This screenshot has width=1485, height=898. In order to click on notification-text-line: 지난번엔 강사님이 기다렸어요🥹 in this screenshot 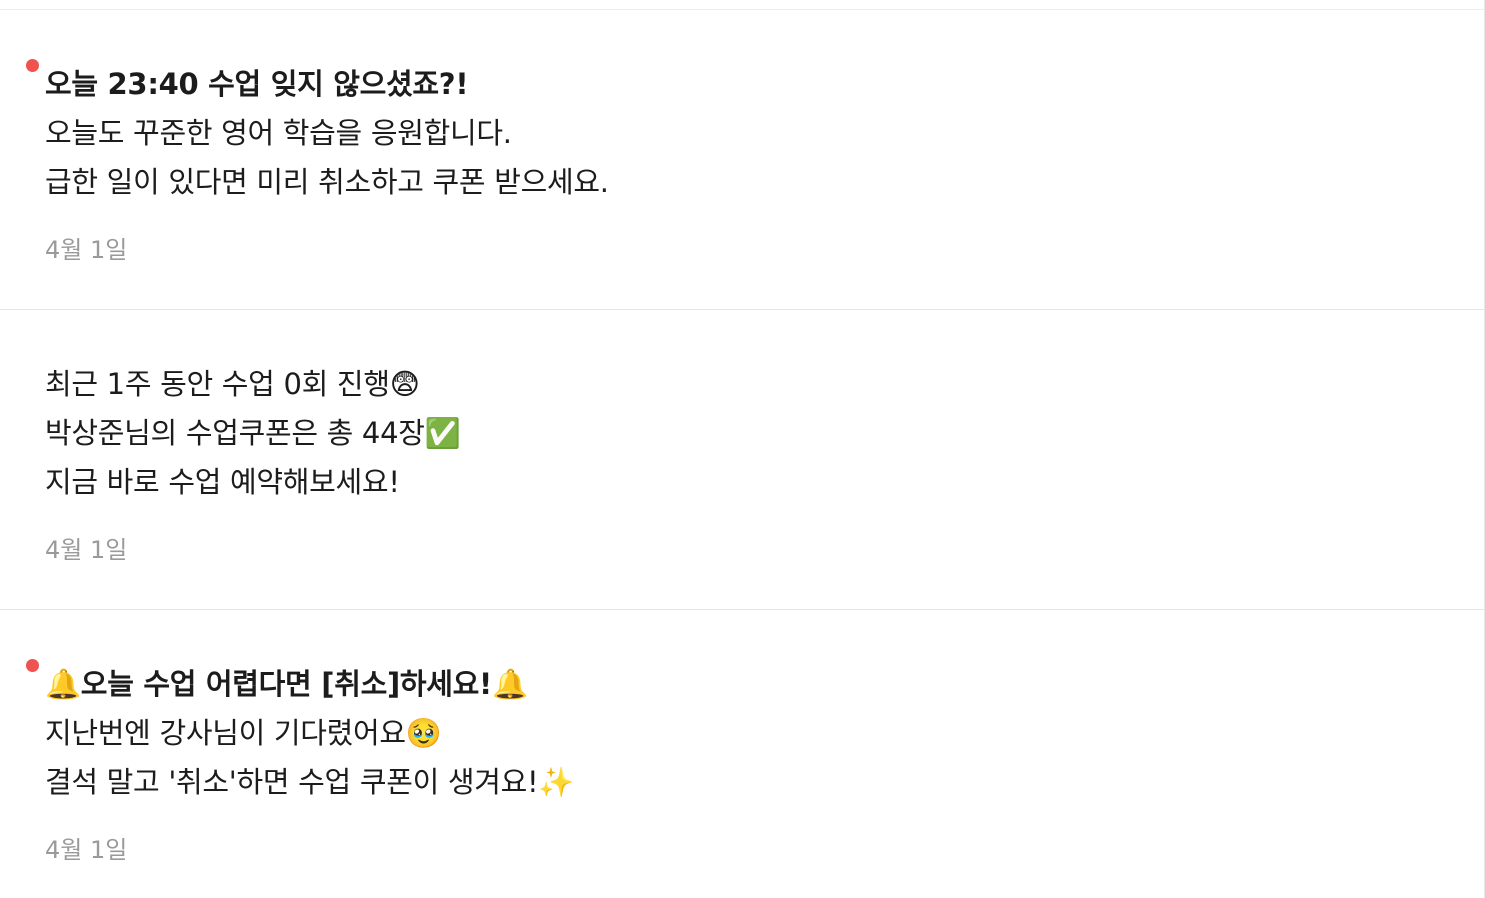, I will do `click(243, 733)`.